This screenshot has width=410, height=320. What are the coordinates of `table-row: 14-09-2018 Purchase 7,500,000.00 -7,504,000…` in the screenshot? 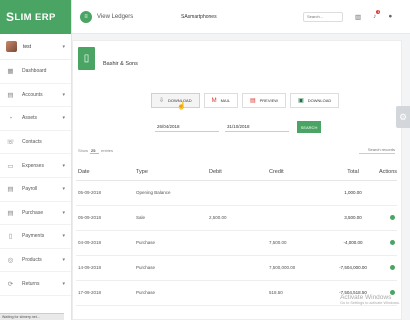 It's located at (236, 268).